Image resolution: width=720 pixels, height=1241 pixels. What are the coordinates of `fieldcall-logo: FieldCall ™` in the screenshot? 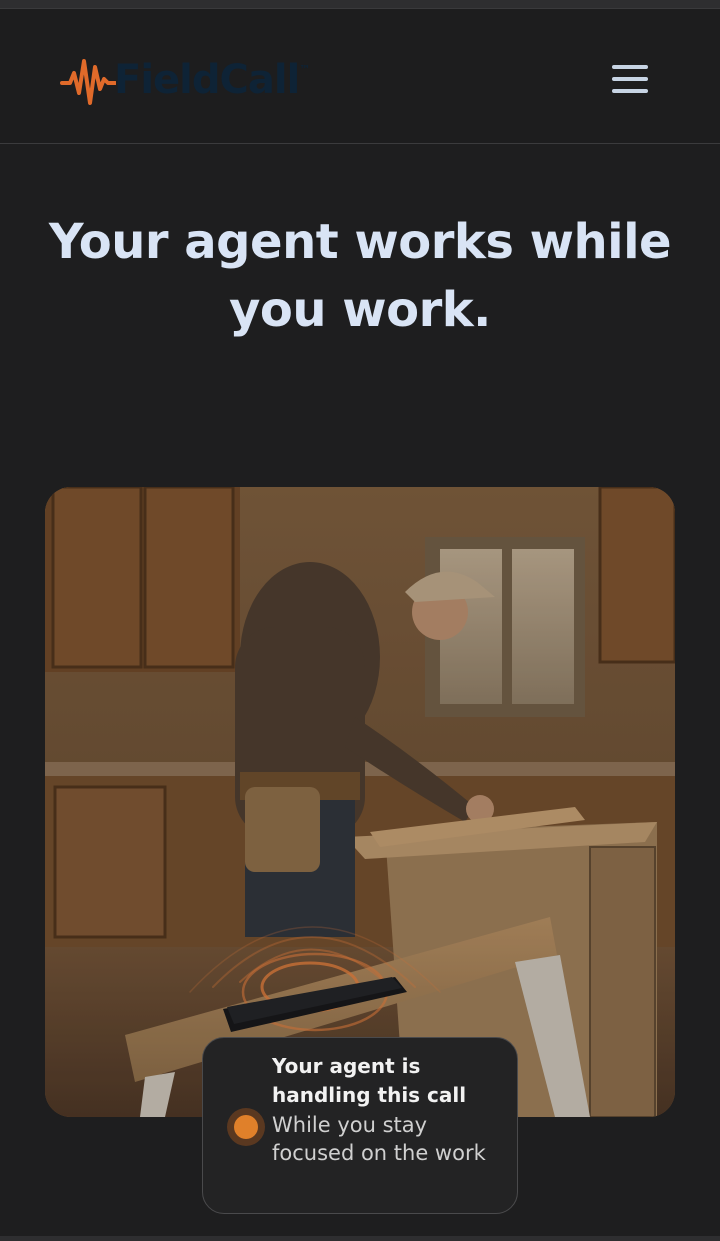 It's located at (185, 80).